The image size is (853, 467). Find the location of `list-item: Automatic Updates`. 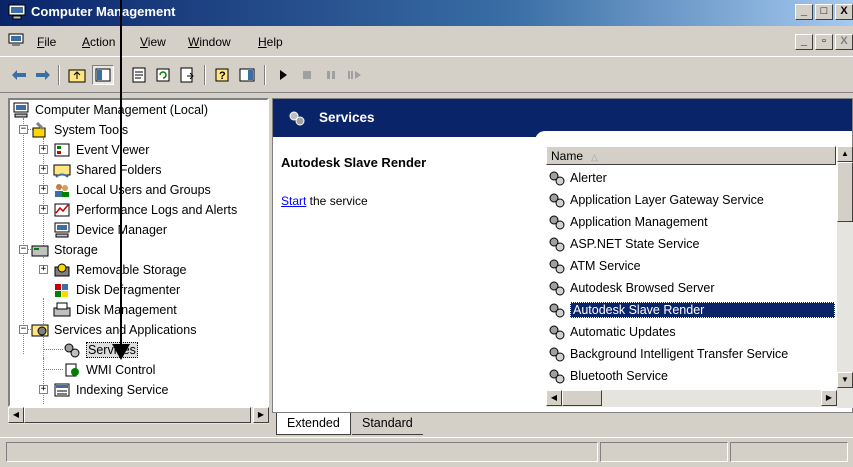

list-item: Automatic Updates is located at coordinates (691, 331).